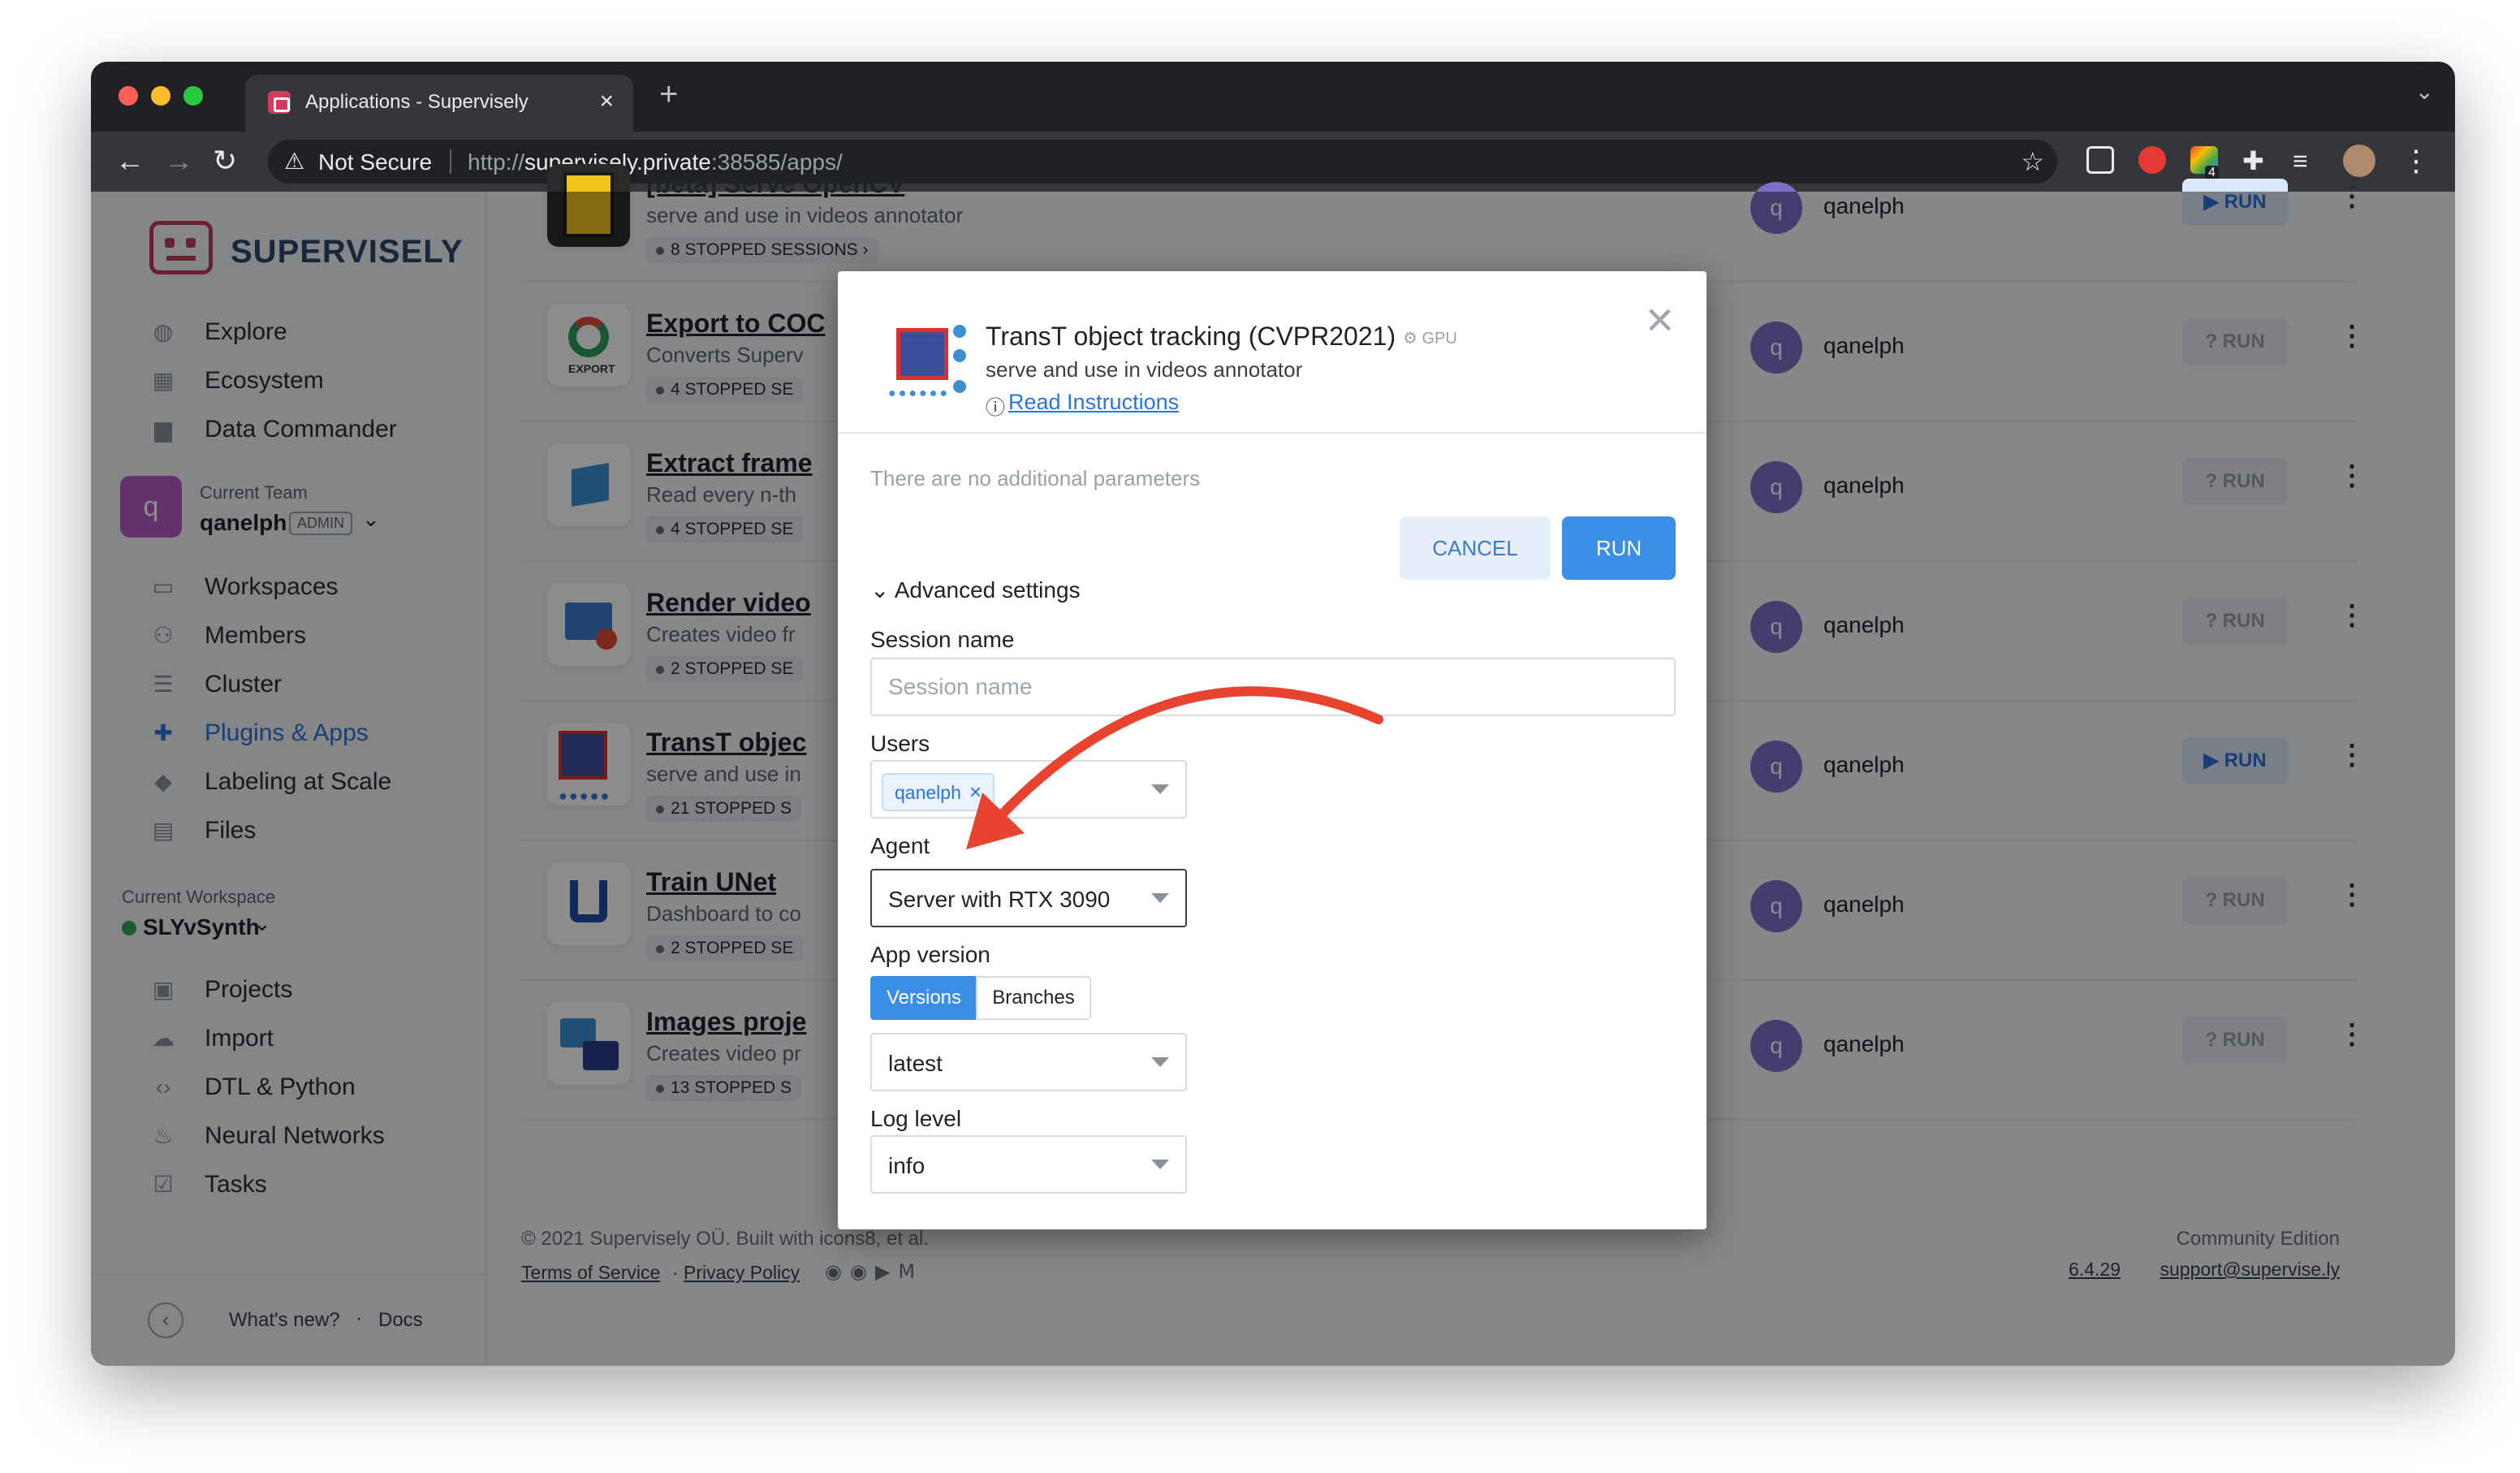 This screenshot has width=2520, height=1473. What do you see at coordinates (2424, 91) in the screenshot?
I see `tab-search-chevron-icon: ⌄` at bounding box center [2424, 91].